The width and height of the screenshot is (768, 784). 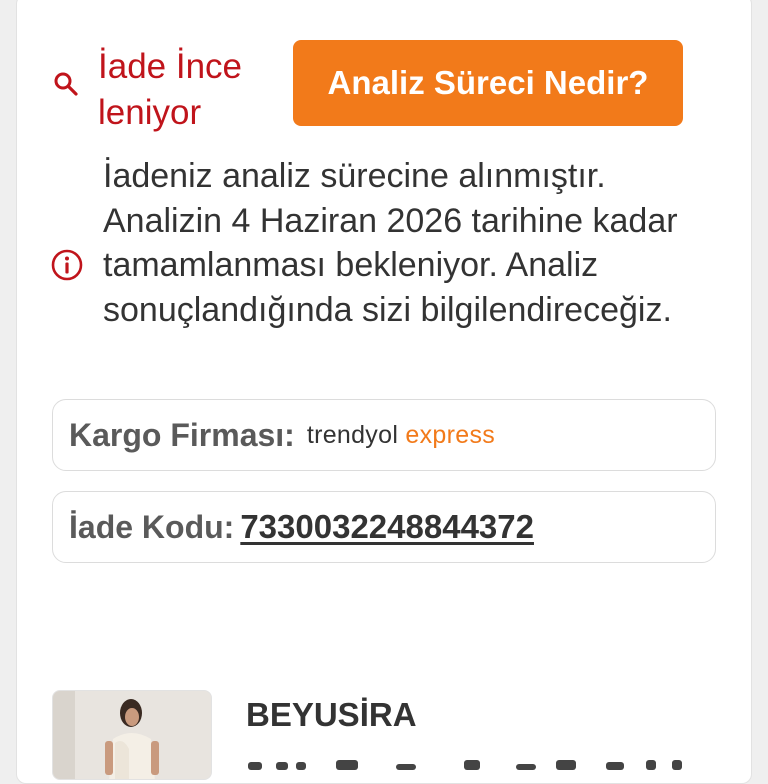 I want to click on return-status-text: İade İnce leniyor, so click(x=188, y=90).